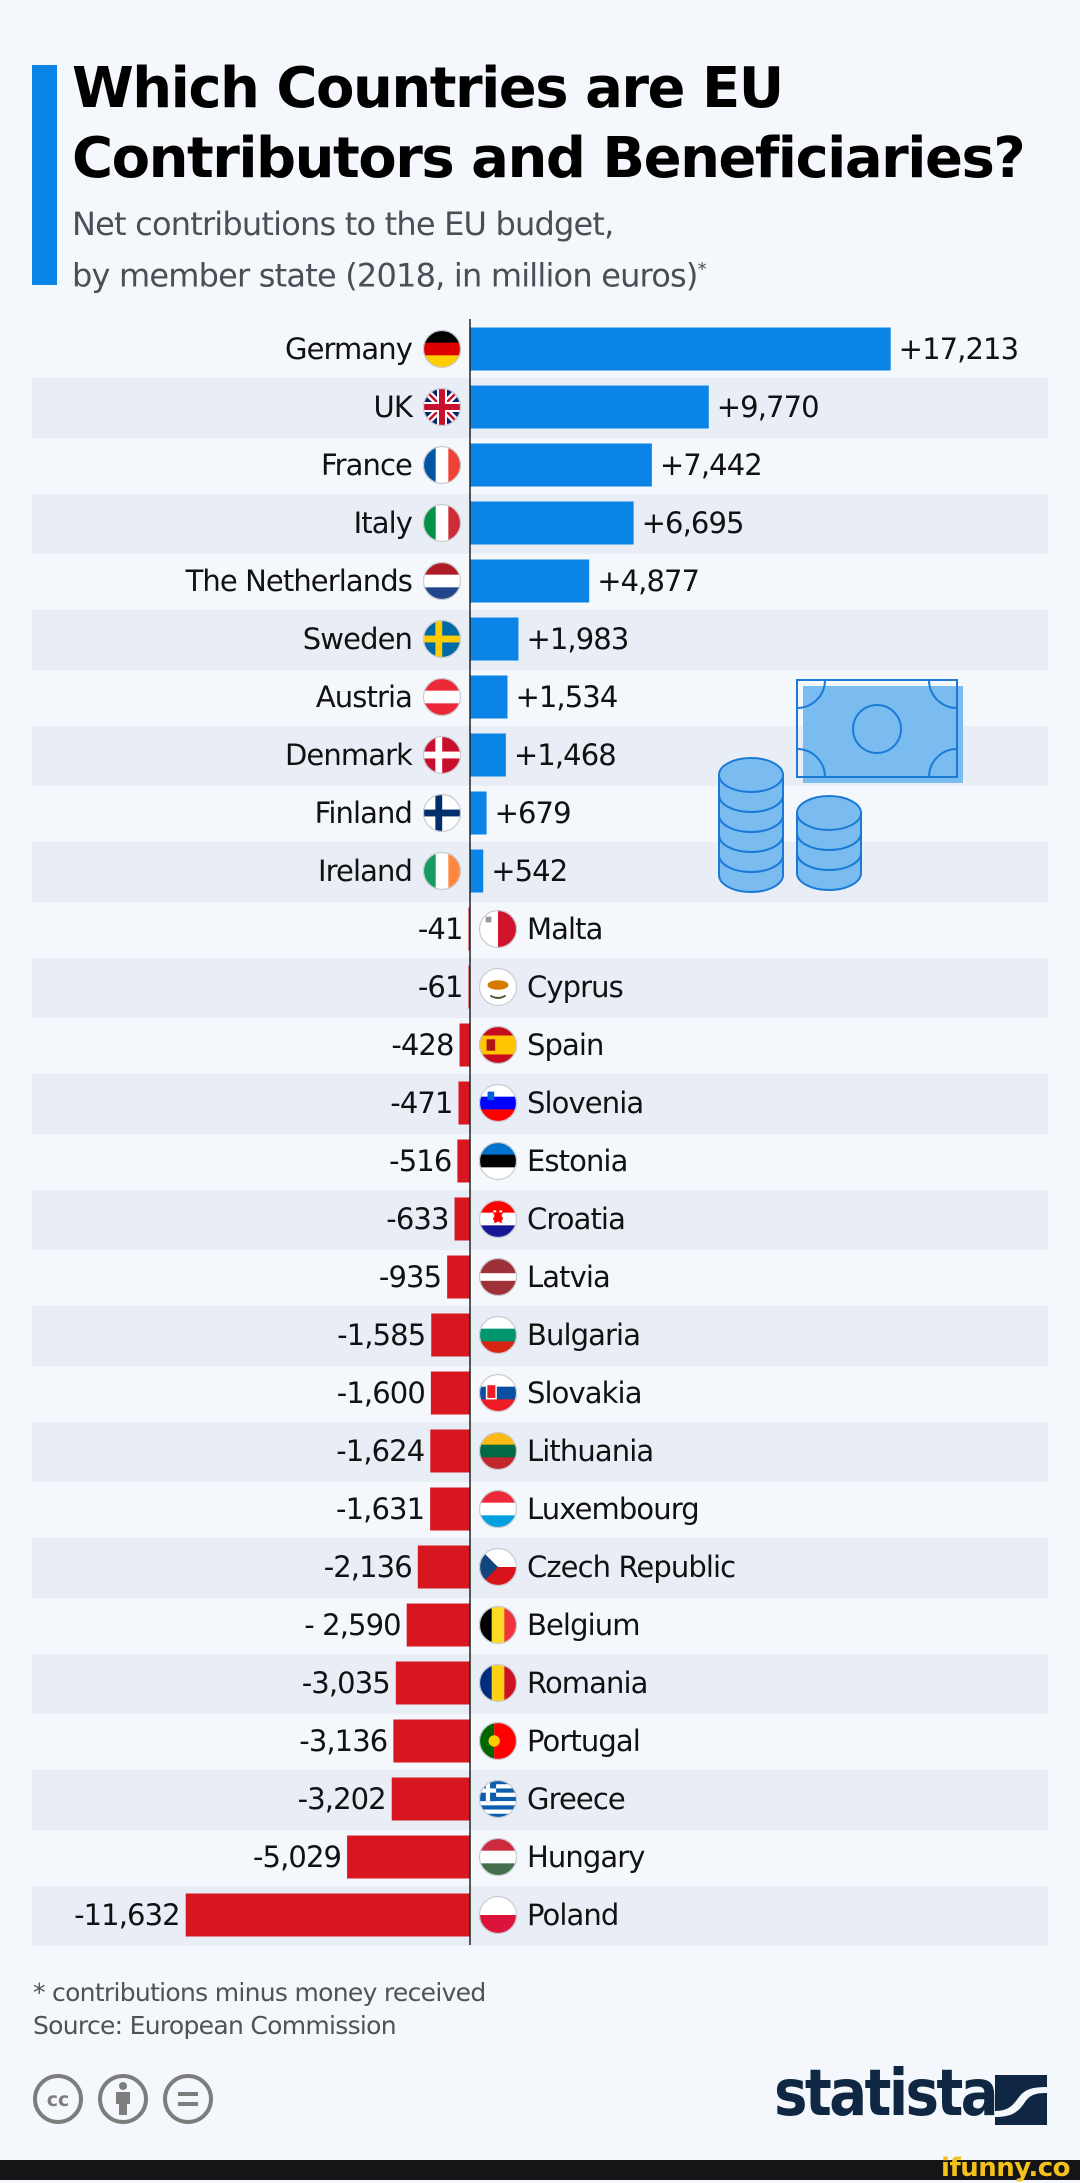 This screenshot has width=1080, height=2183. What do you see at coordinates (711, 465) in the screenshot?
I see `value-label: +7,442` at bounding box center [711, 465].